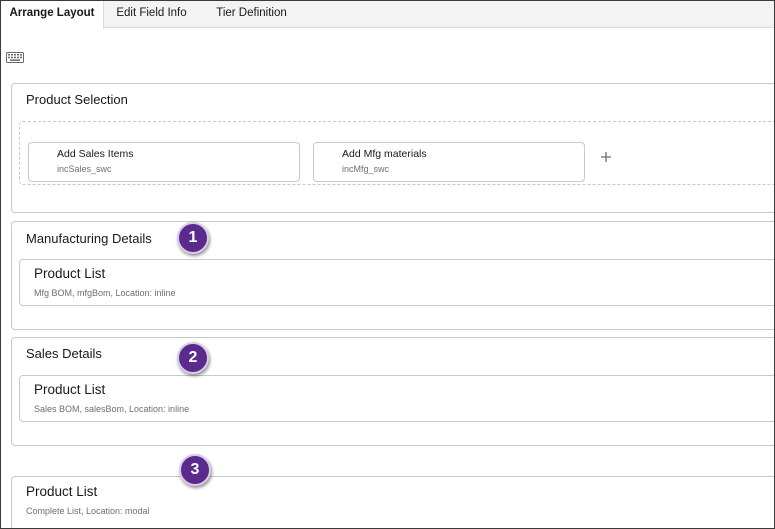 This screenshot has height=529, width=775. Describe the element at coordinates (15, 57) in the screenshot. I see `keyboard-icon` at that location.